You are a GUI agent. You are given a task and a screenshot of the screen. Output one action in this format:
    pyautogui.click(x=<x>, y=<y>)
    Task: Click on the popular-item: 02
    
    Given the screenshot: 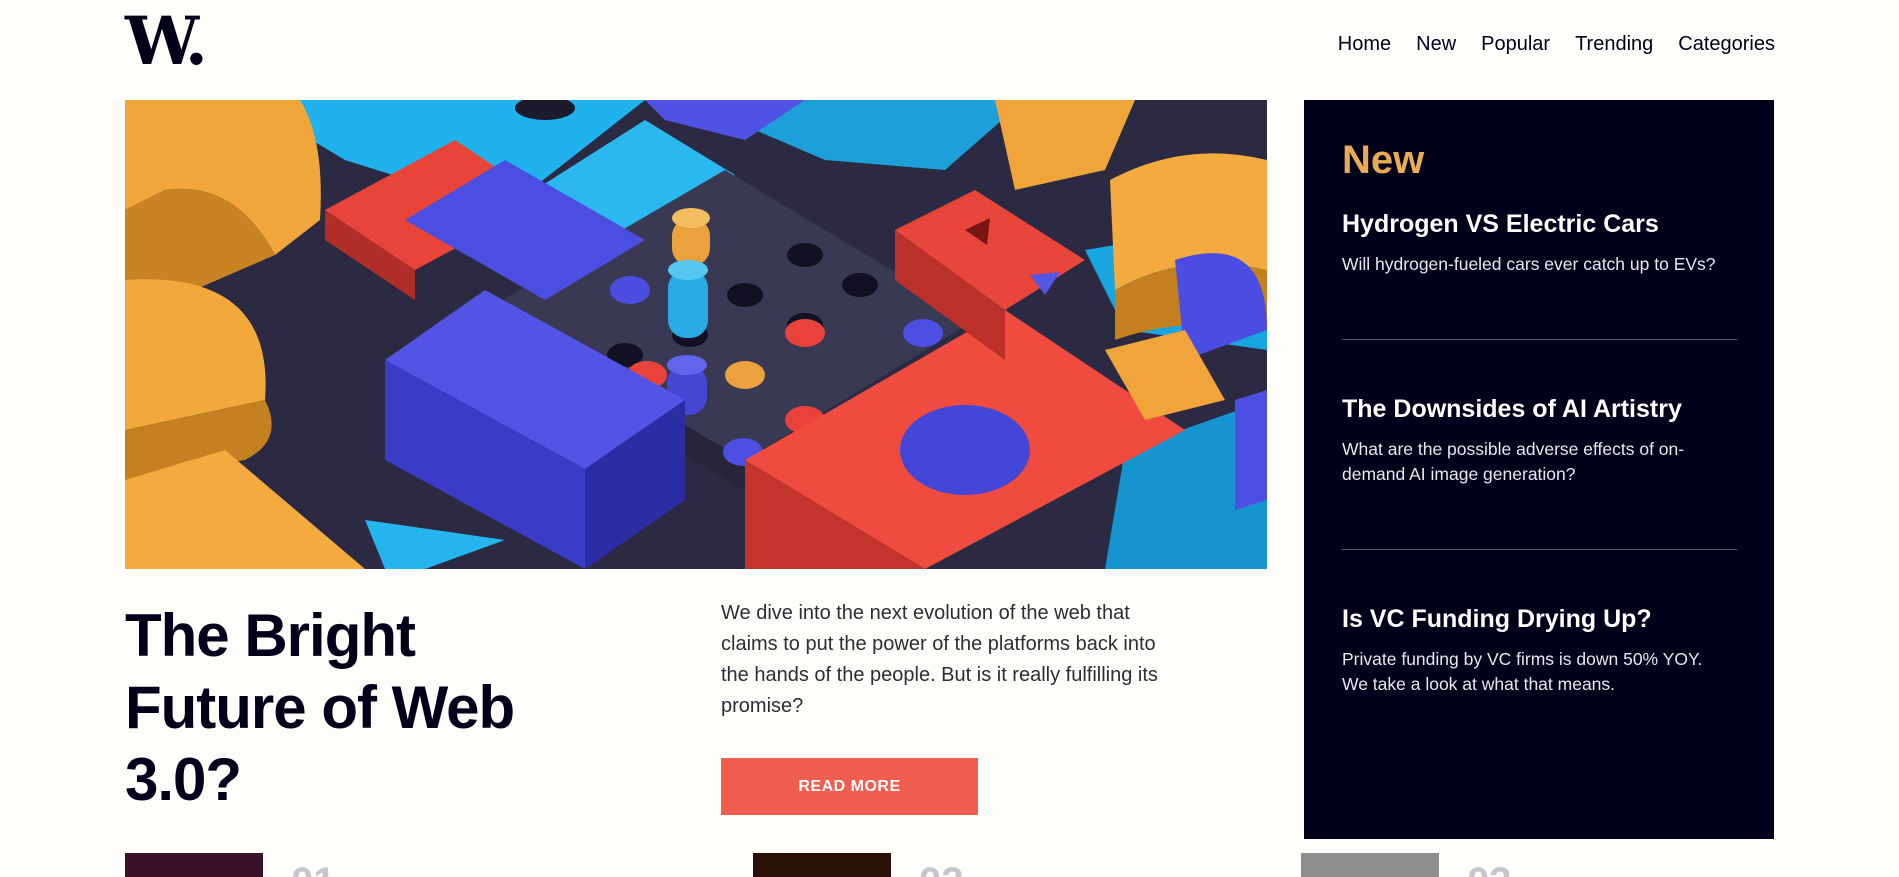 What is the action you would take?
    pyautogui.click(x=858, y=865)
    